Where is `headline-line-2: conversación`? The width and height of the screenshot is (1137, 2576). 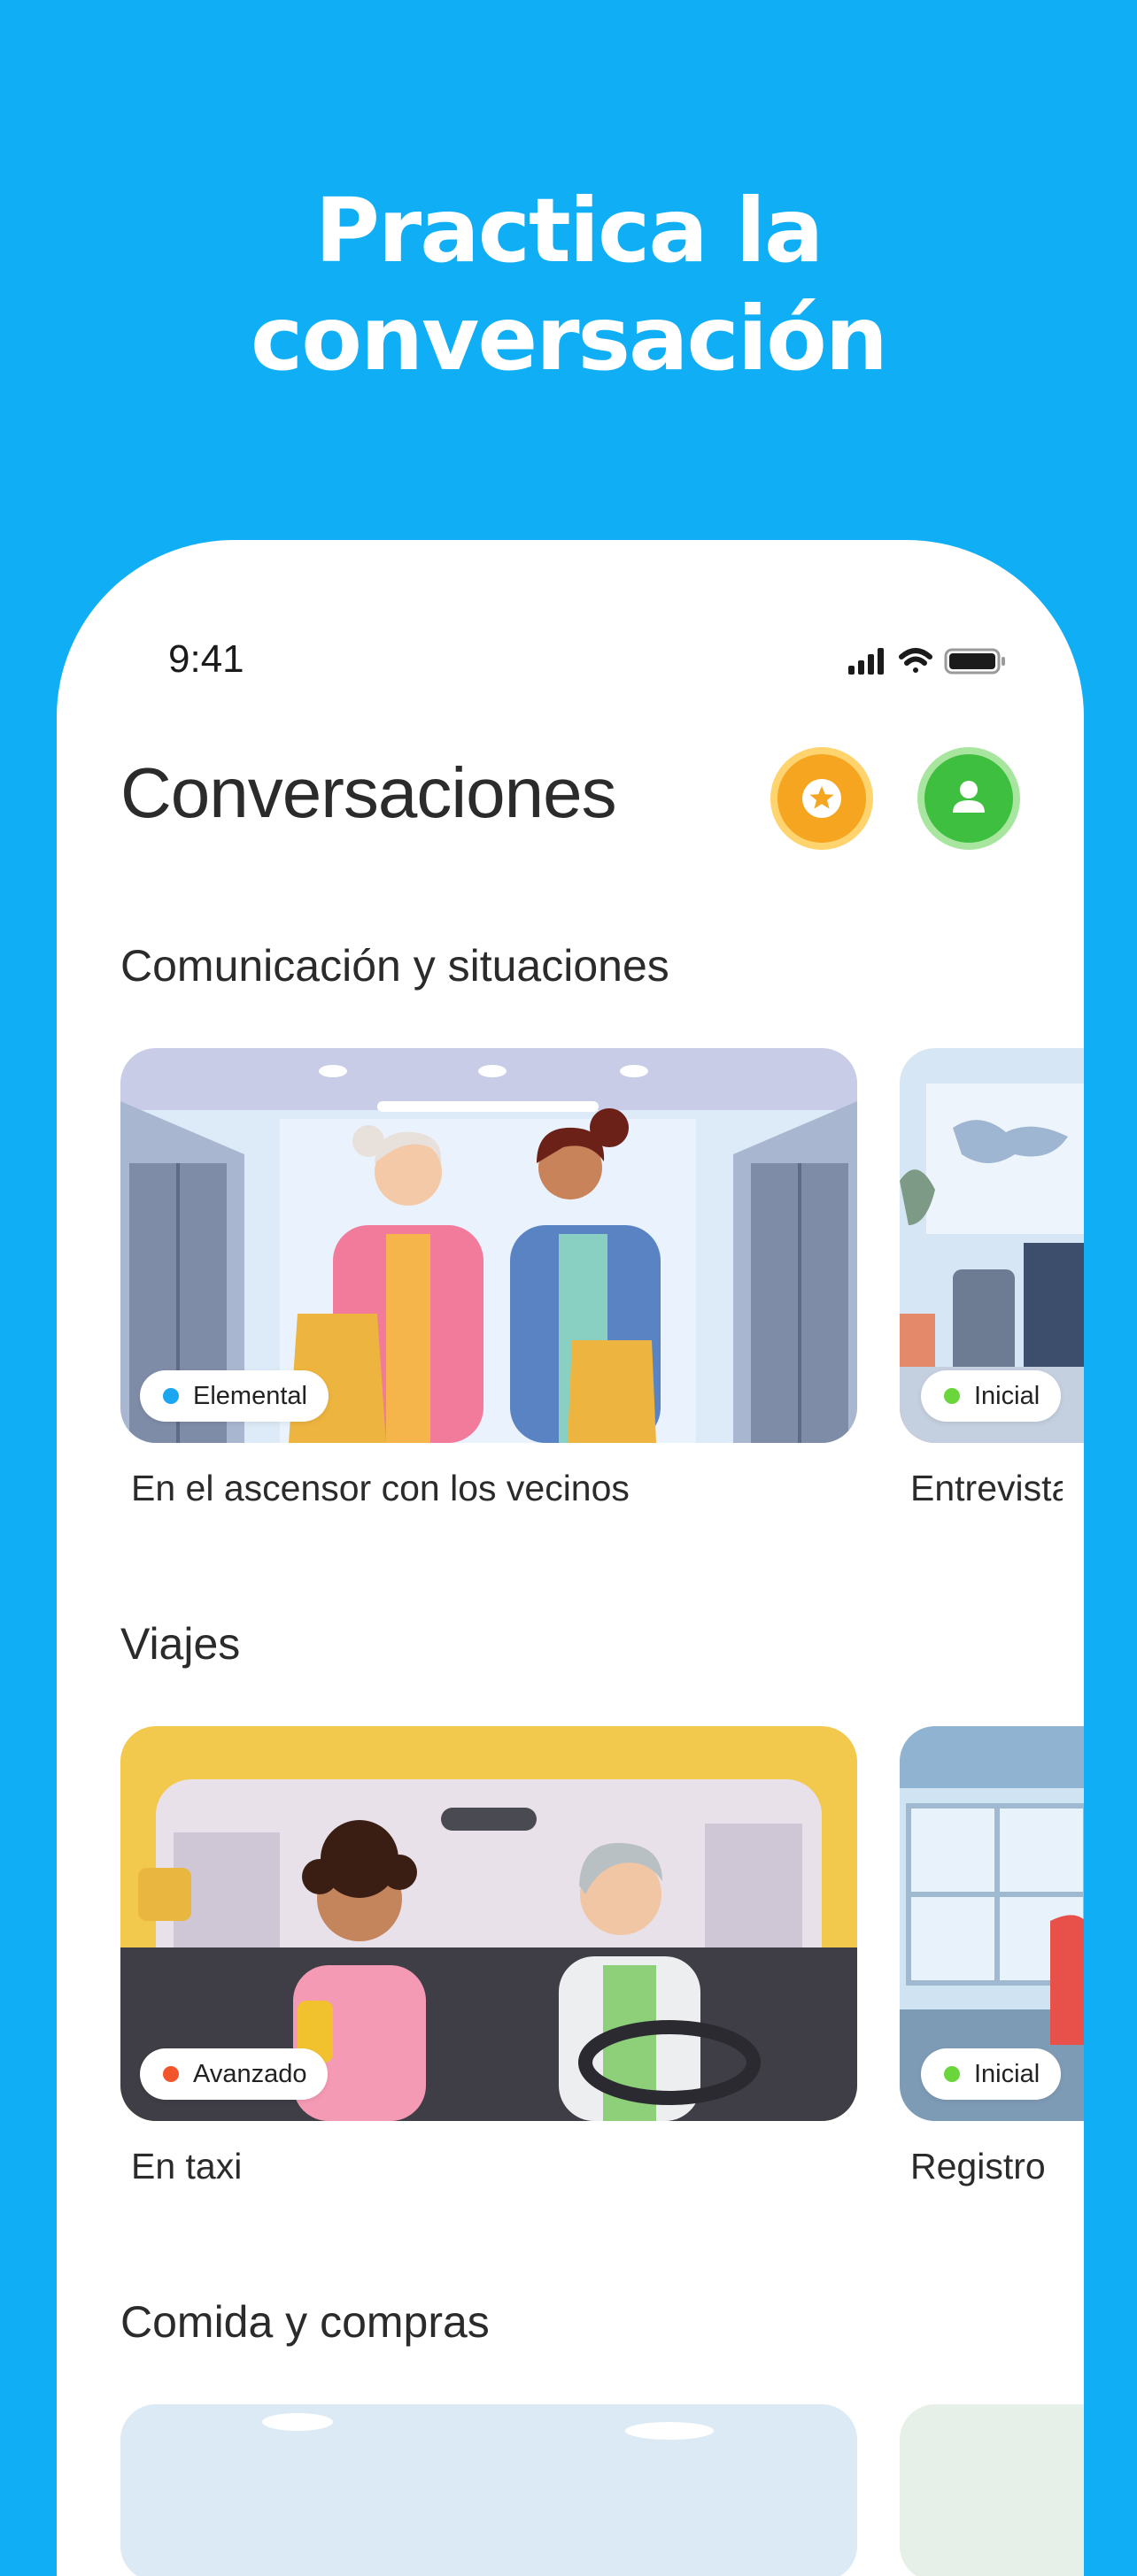
headline-line-2: conversación is located at coordinates (569, 338).